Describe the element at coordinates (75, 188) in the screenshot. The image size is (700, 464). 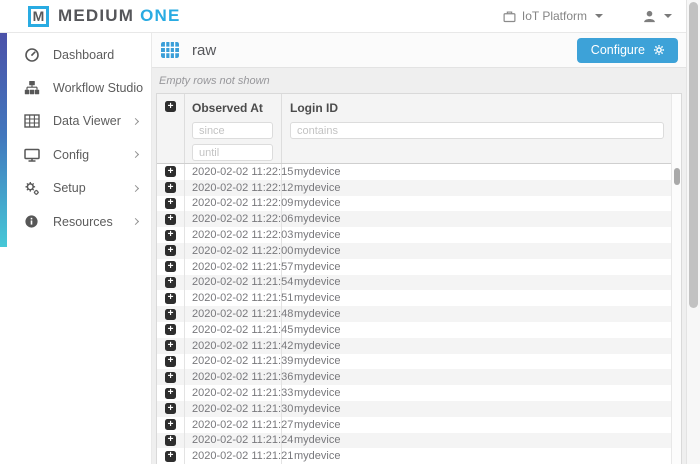
I see `sidebar-item-setup: Setup` at that location.